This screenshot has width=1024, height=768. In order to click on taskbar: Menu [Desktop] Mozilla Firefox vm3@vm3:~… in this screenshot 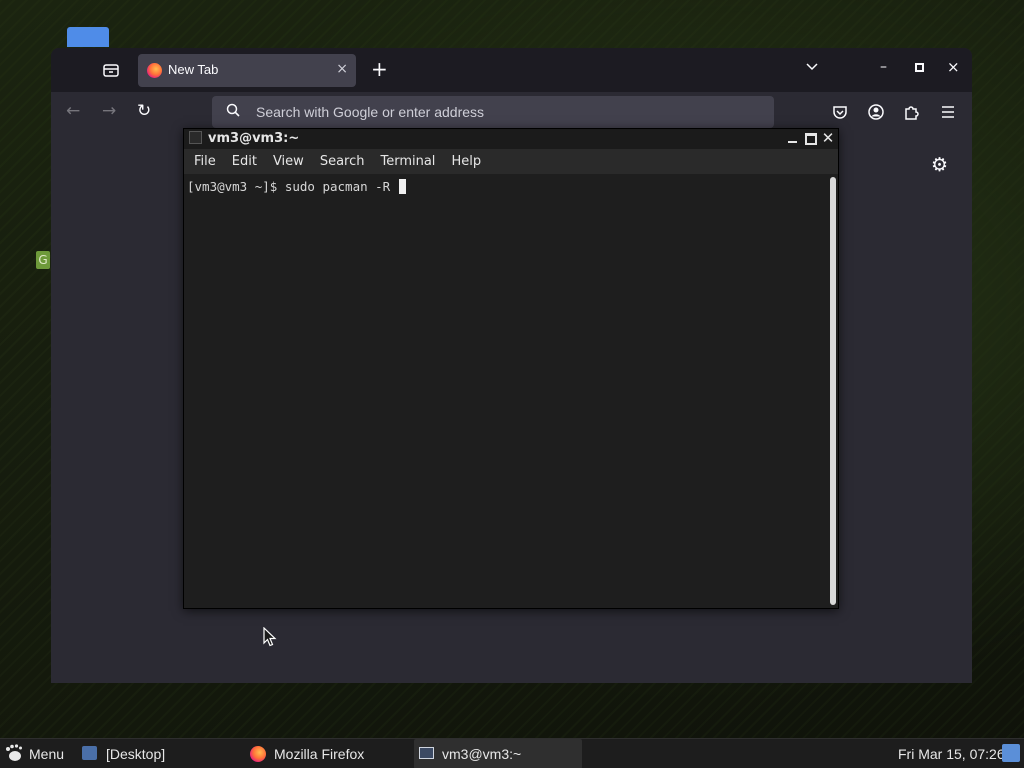, I will do `click(512, 753)`.